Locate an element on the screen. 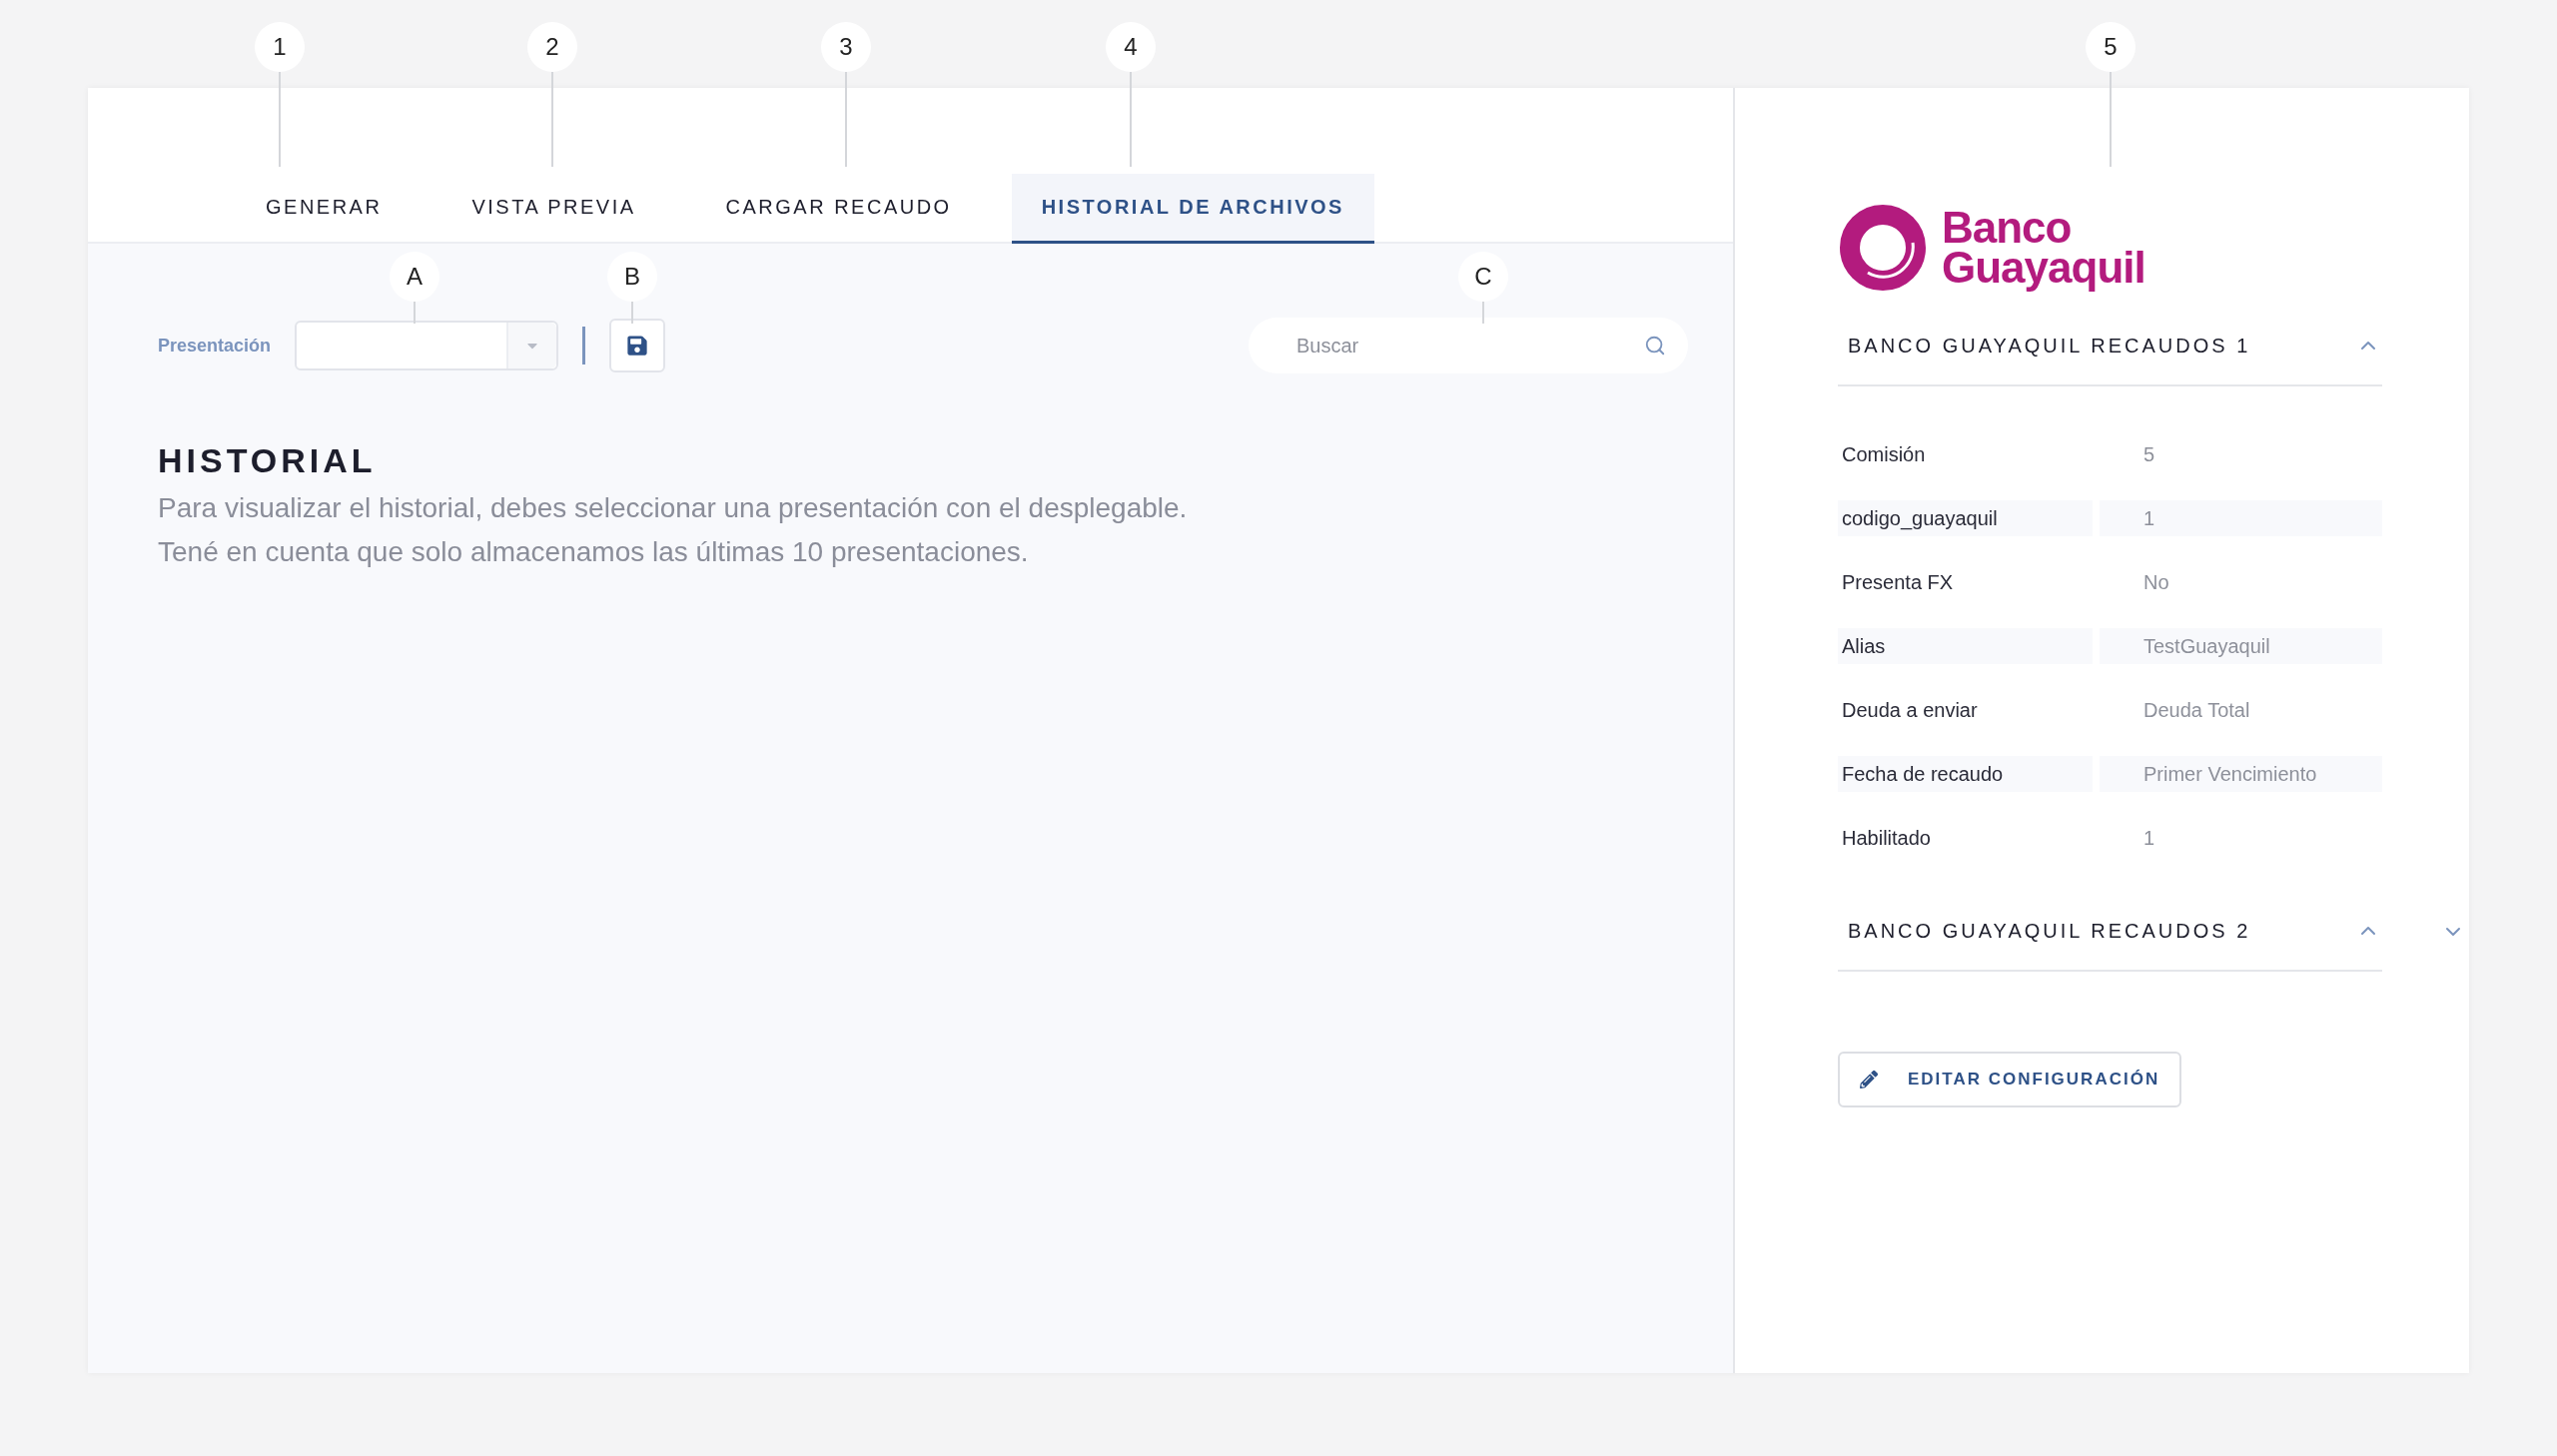  property-value: No is located at coordinates (2156, 582).